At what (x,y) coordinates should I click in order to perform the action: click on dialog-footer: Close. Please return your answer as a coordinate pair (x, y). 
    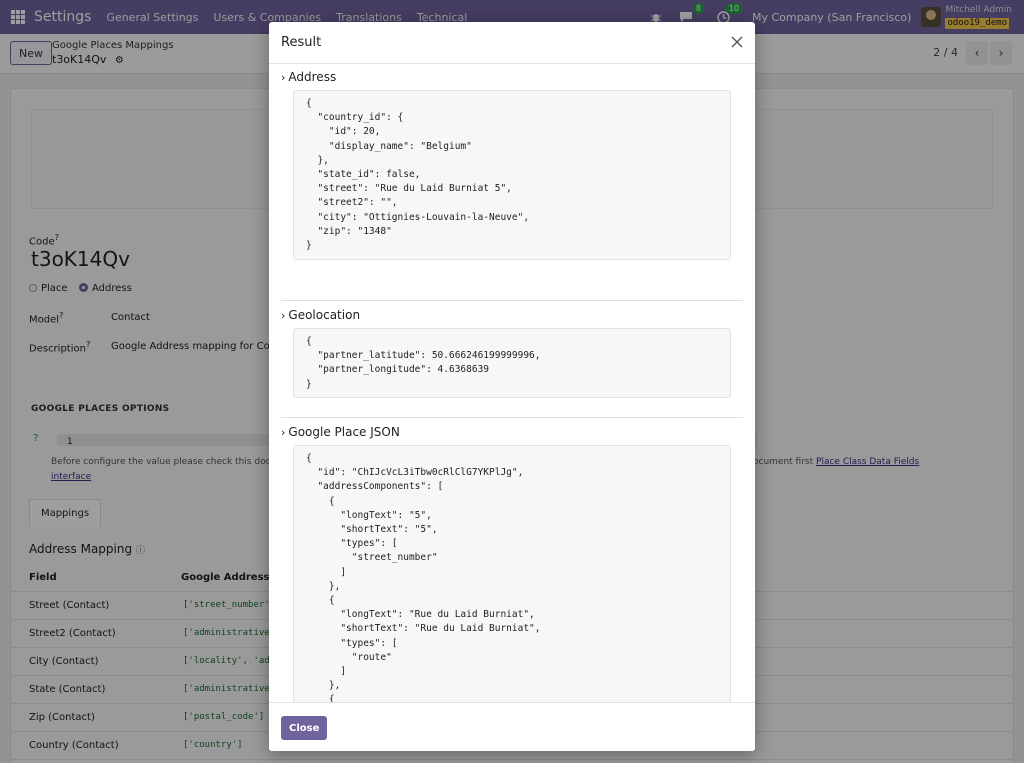
    Looking at the image, I should click on (512, 726).